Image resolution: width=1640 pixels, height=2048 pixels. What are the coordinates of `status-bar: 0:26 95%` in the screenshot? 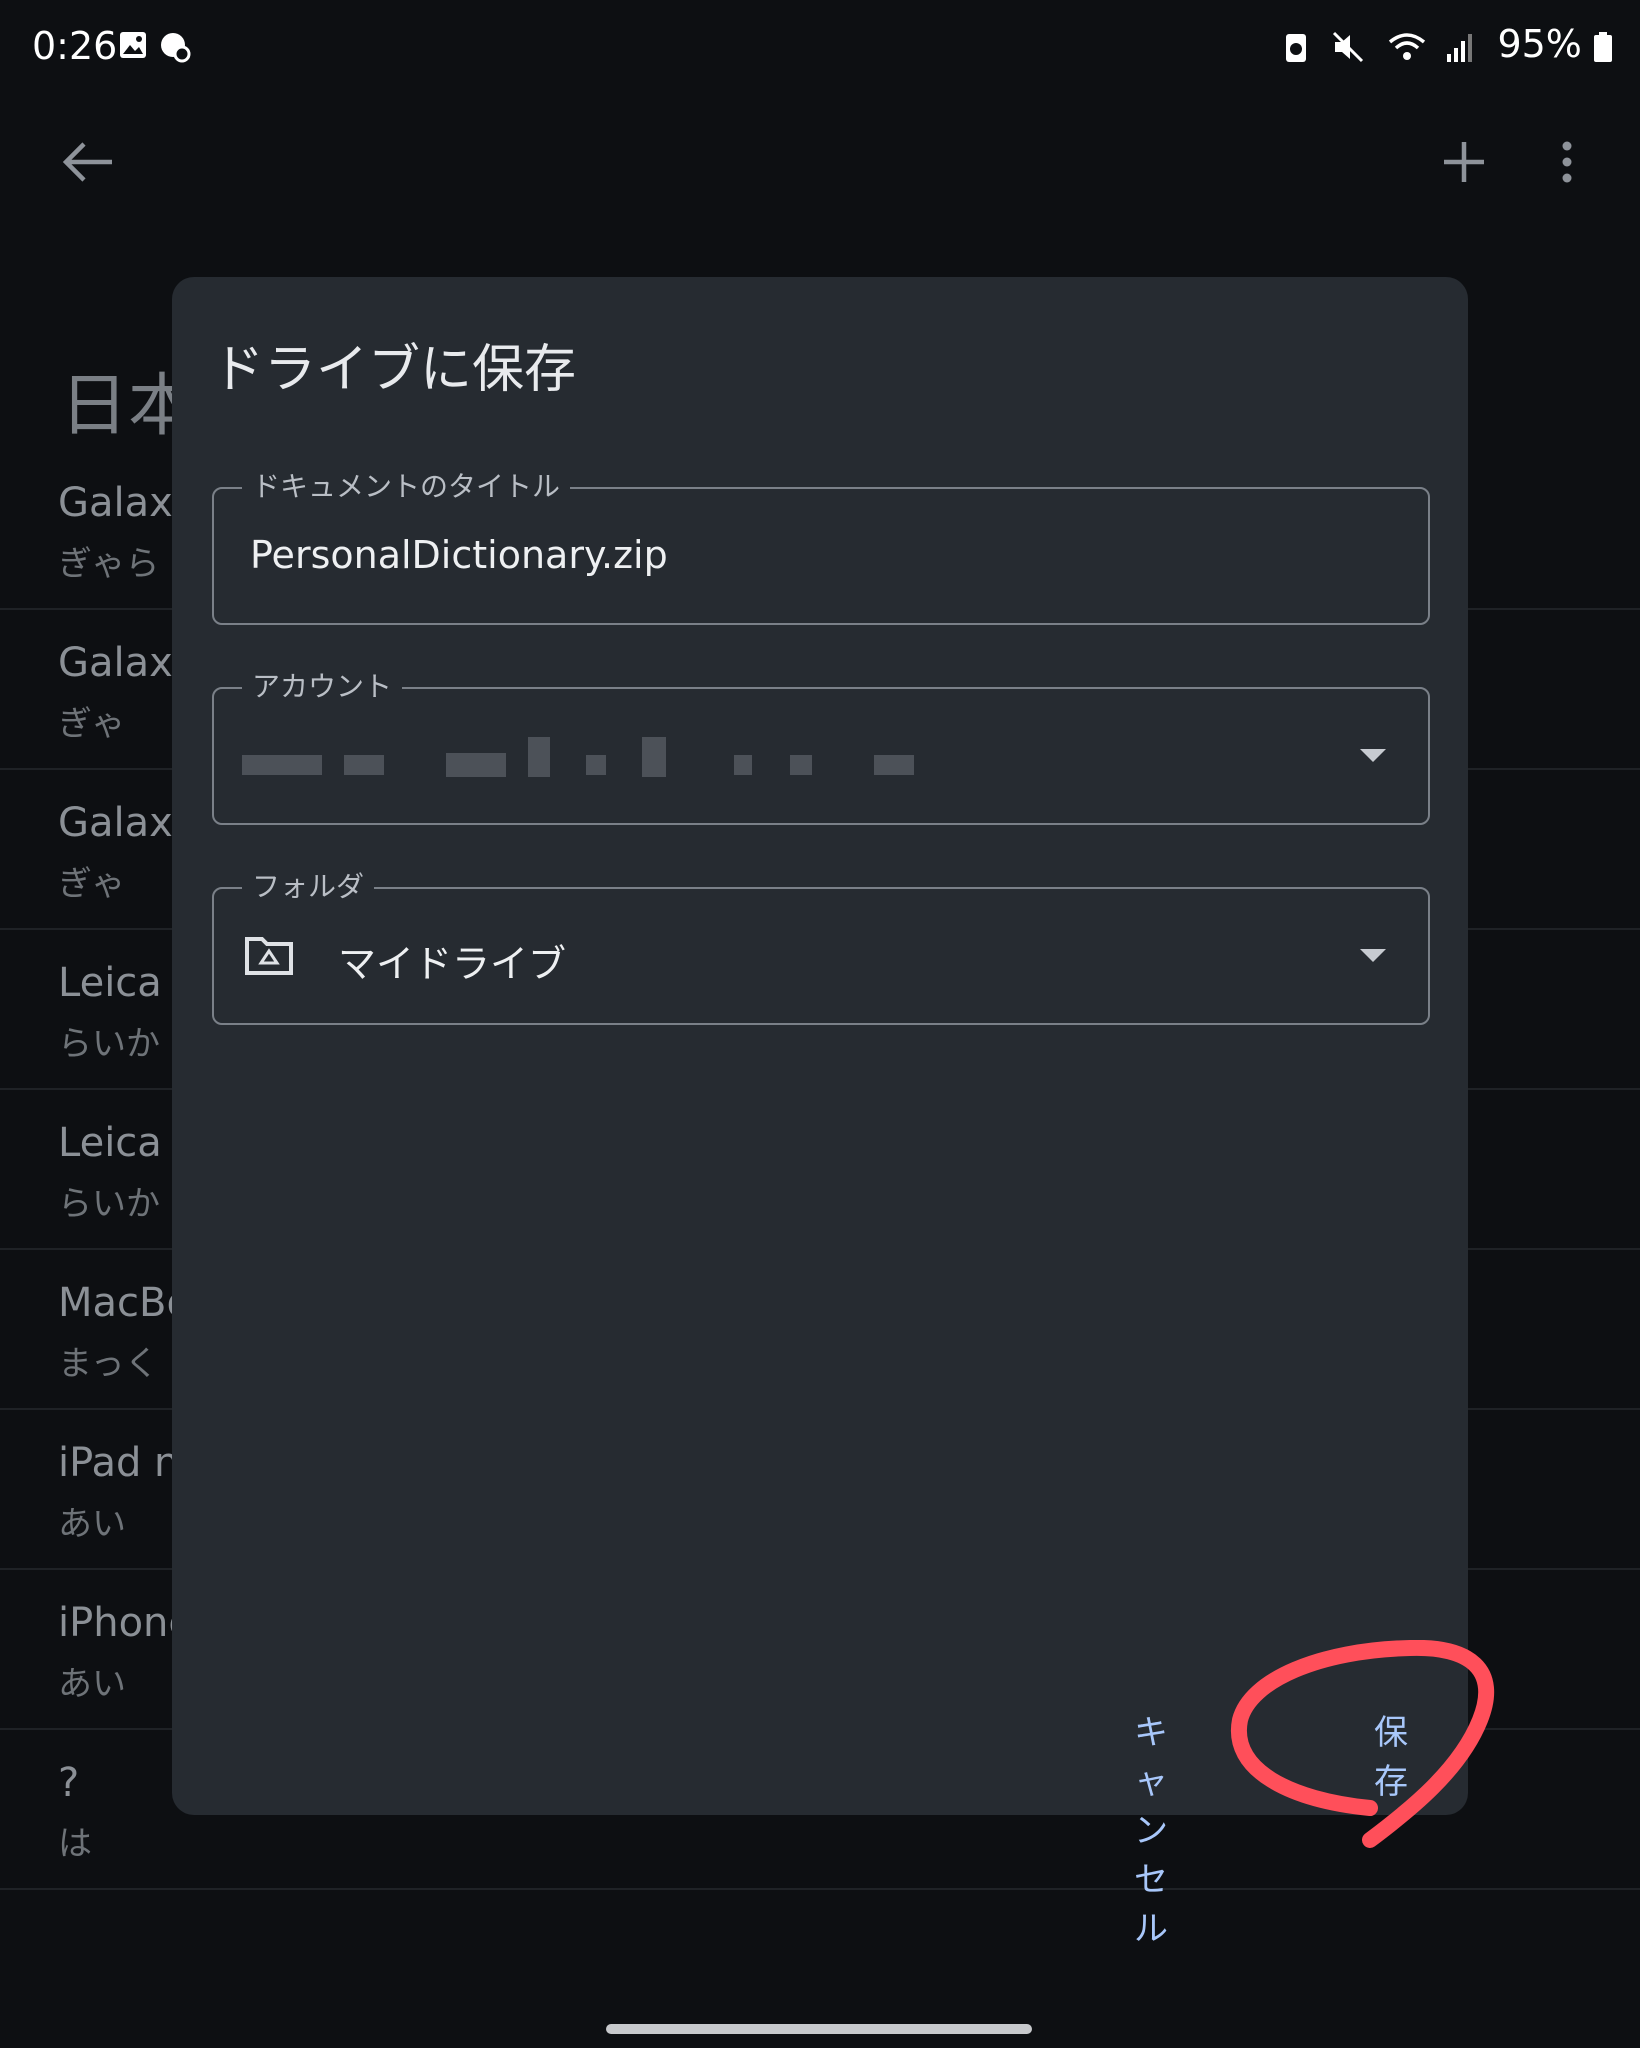 It's located at (820, 50).